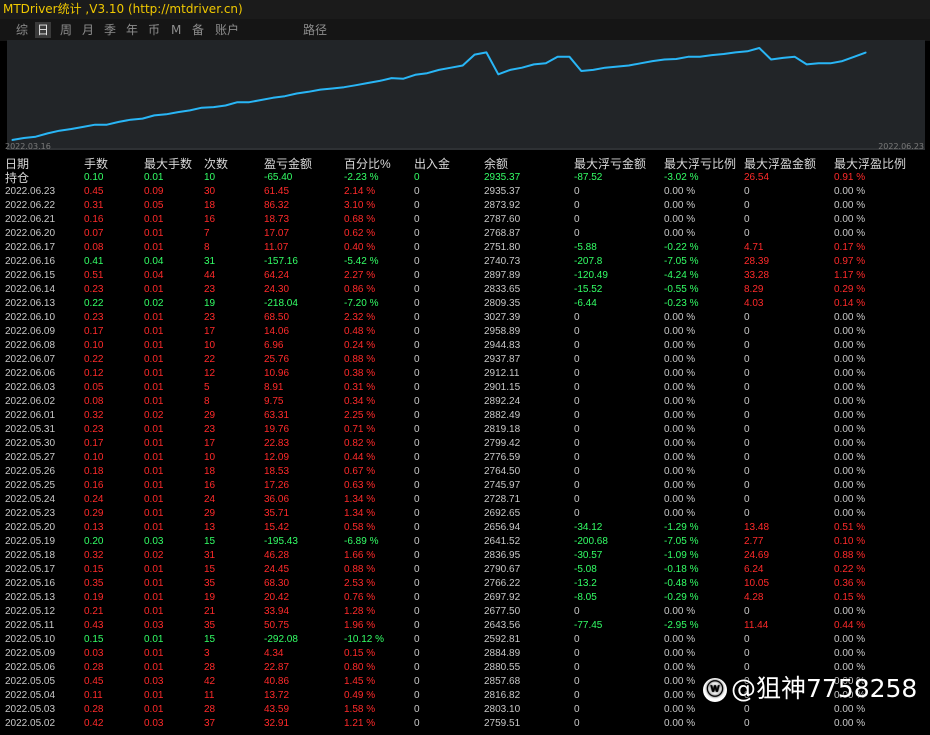  Describe the element at coordinates (216, 164) in the screenshot. I see `header-trades: 次数` at that location.